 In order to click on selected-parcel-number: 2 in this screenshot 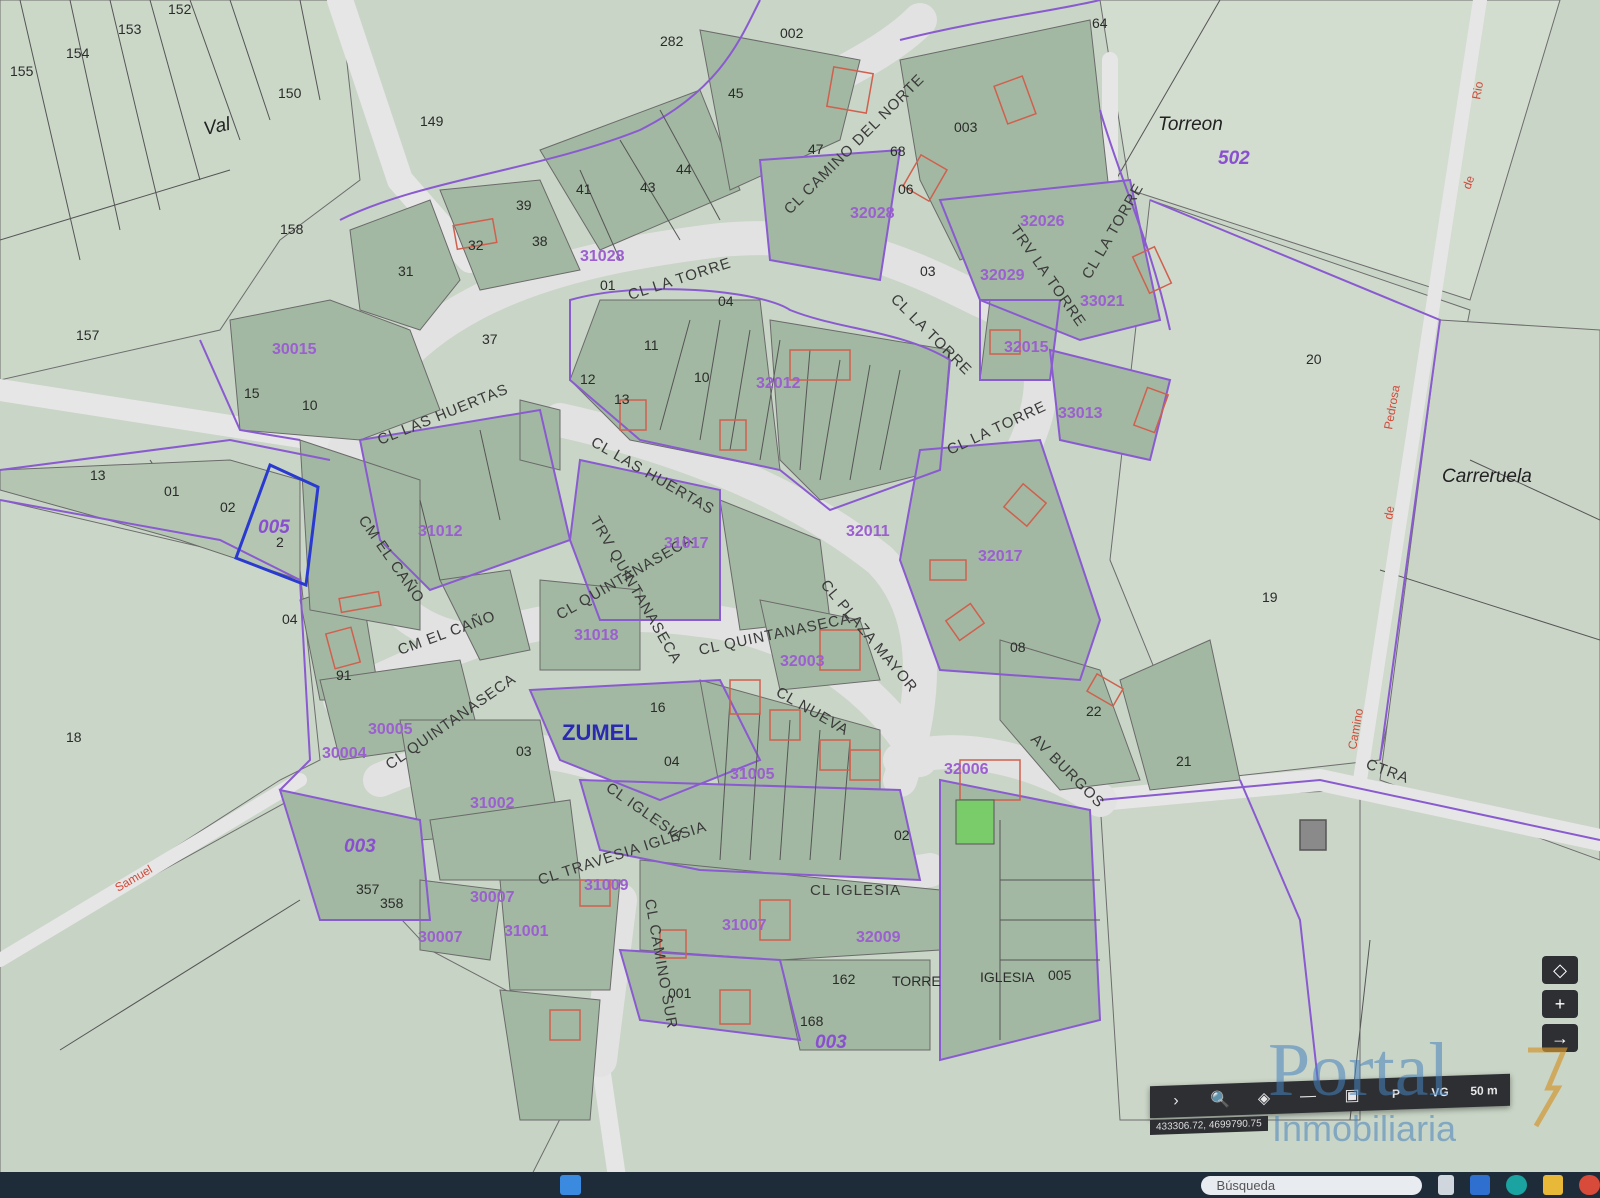, I will do `click(280, 542)`.